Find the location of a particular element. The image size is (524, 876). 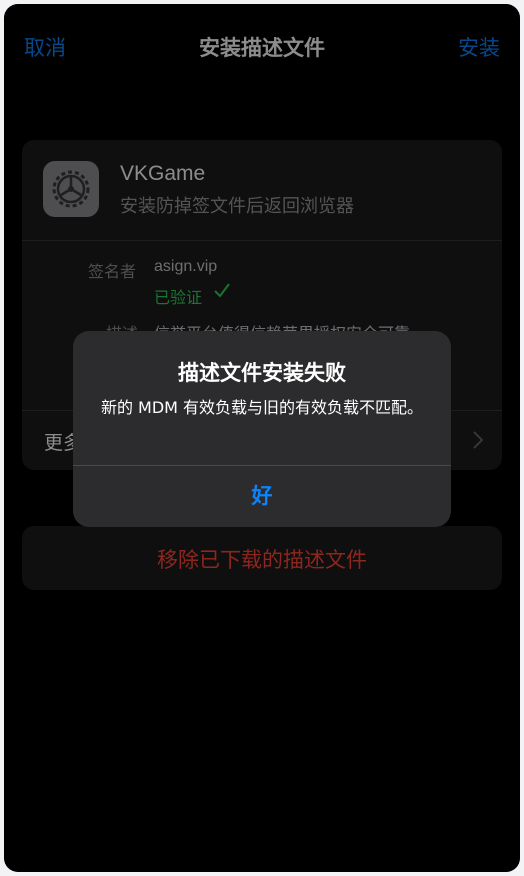

alert-title: 描述文件安装失败 is located at coordinates (262, 373).